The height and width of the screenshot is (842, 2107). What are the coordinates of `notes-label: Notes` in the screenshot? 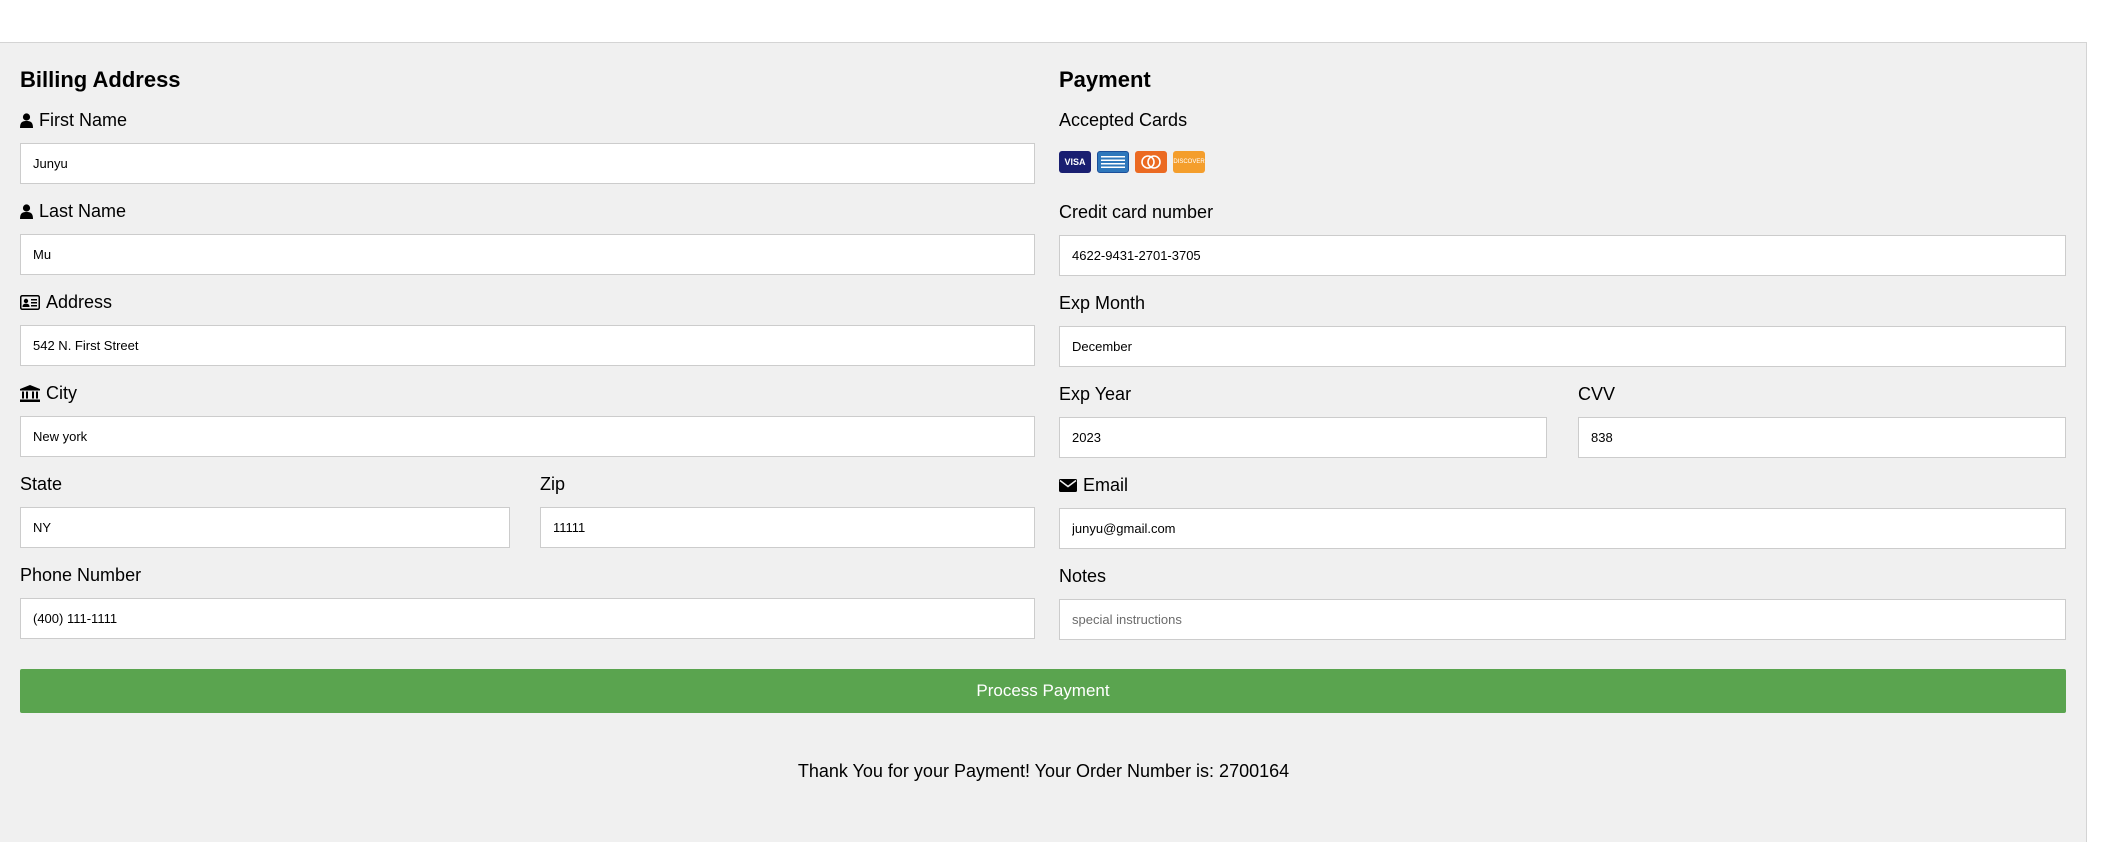 It's located at (1083, 576).